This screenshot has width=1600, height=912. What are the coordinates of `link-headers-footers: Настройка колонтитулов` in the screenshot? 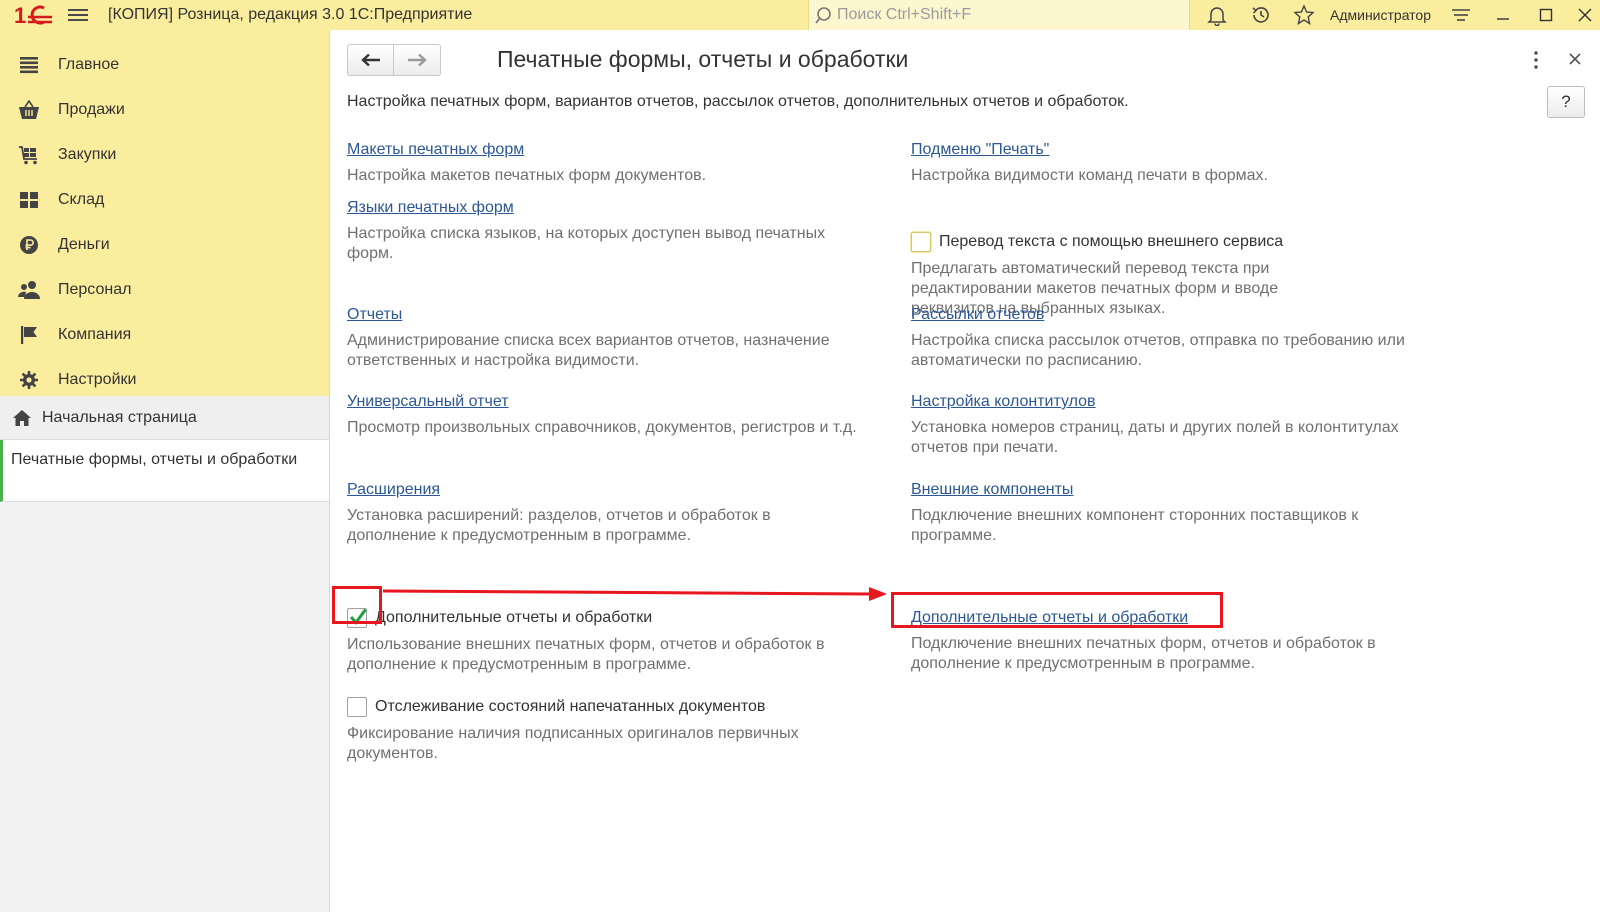 It's located at (1003, 402).